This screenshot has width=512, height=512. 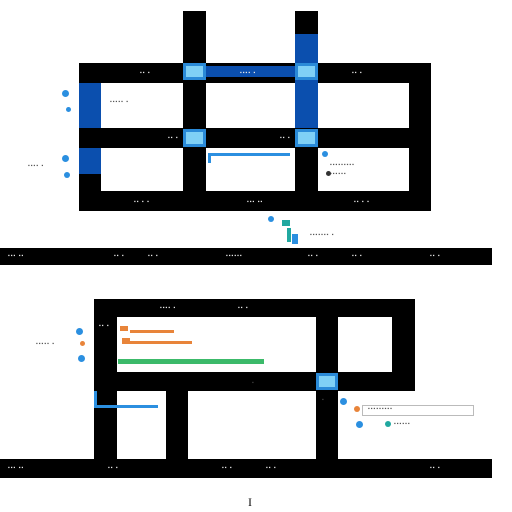 What do you see at coordinates (323, 400) in the screenshot?
I see `bottom-small-mark: ▪` at bounding box center [323, 400].